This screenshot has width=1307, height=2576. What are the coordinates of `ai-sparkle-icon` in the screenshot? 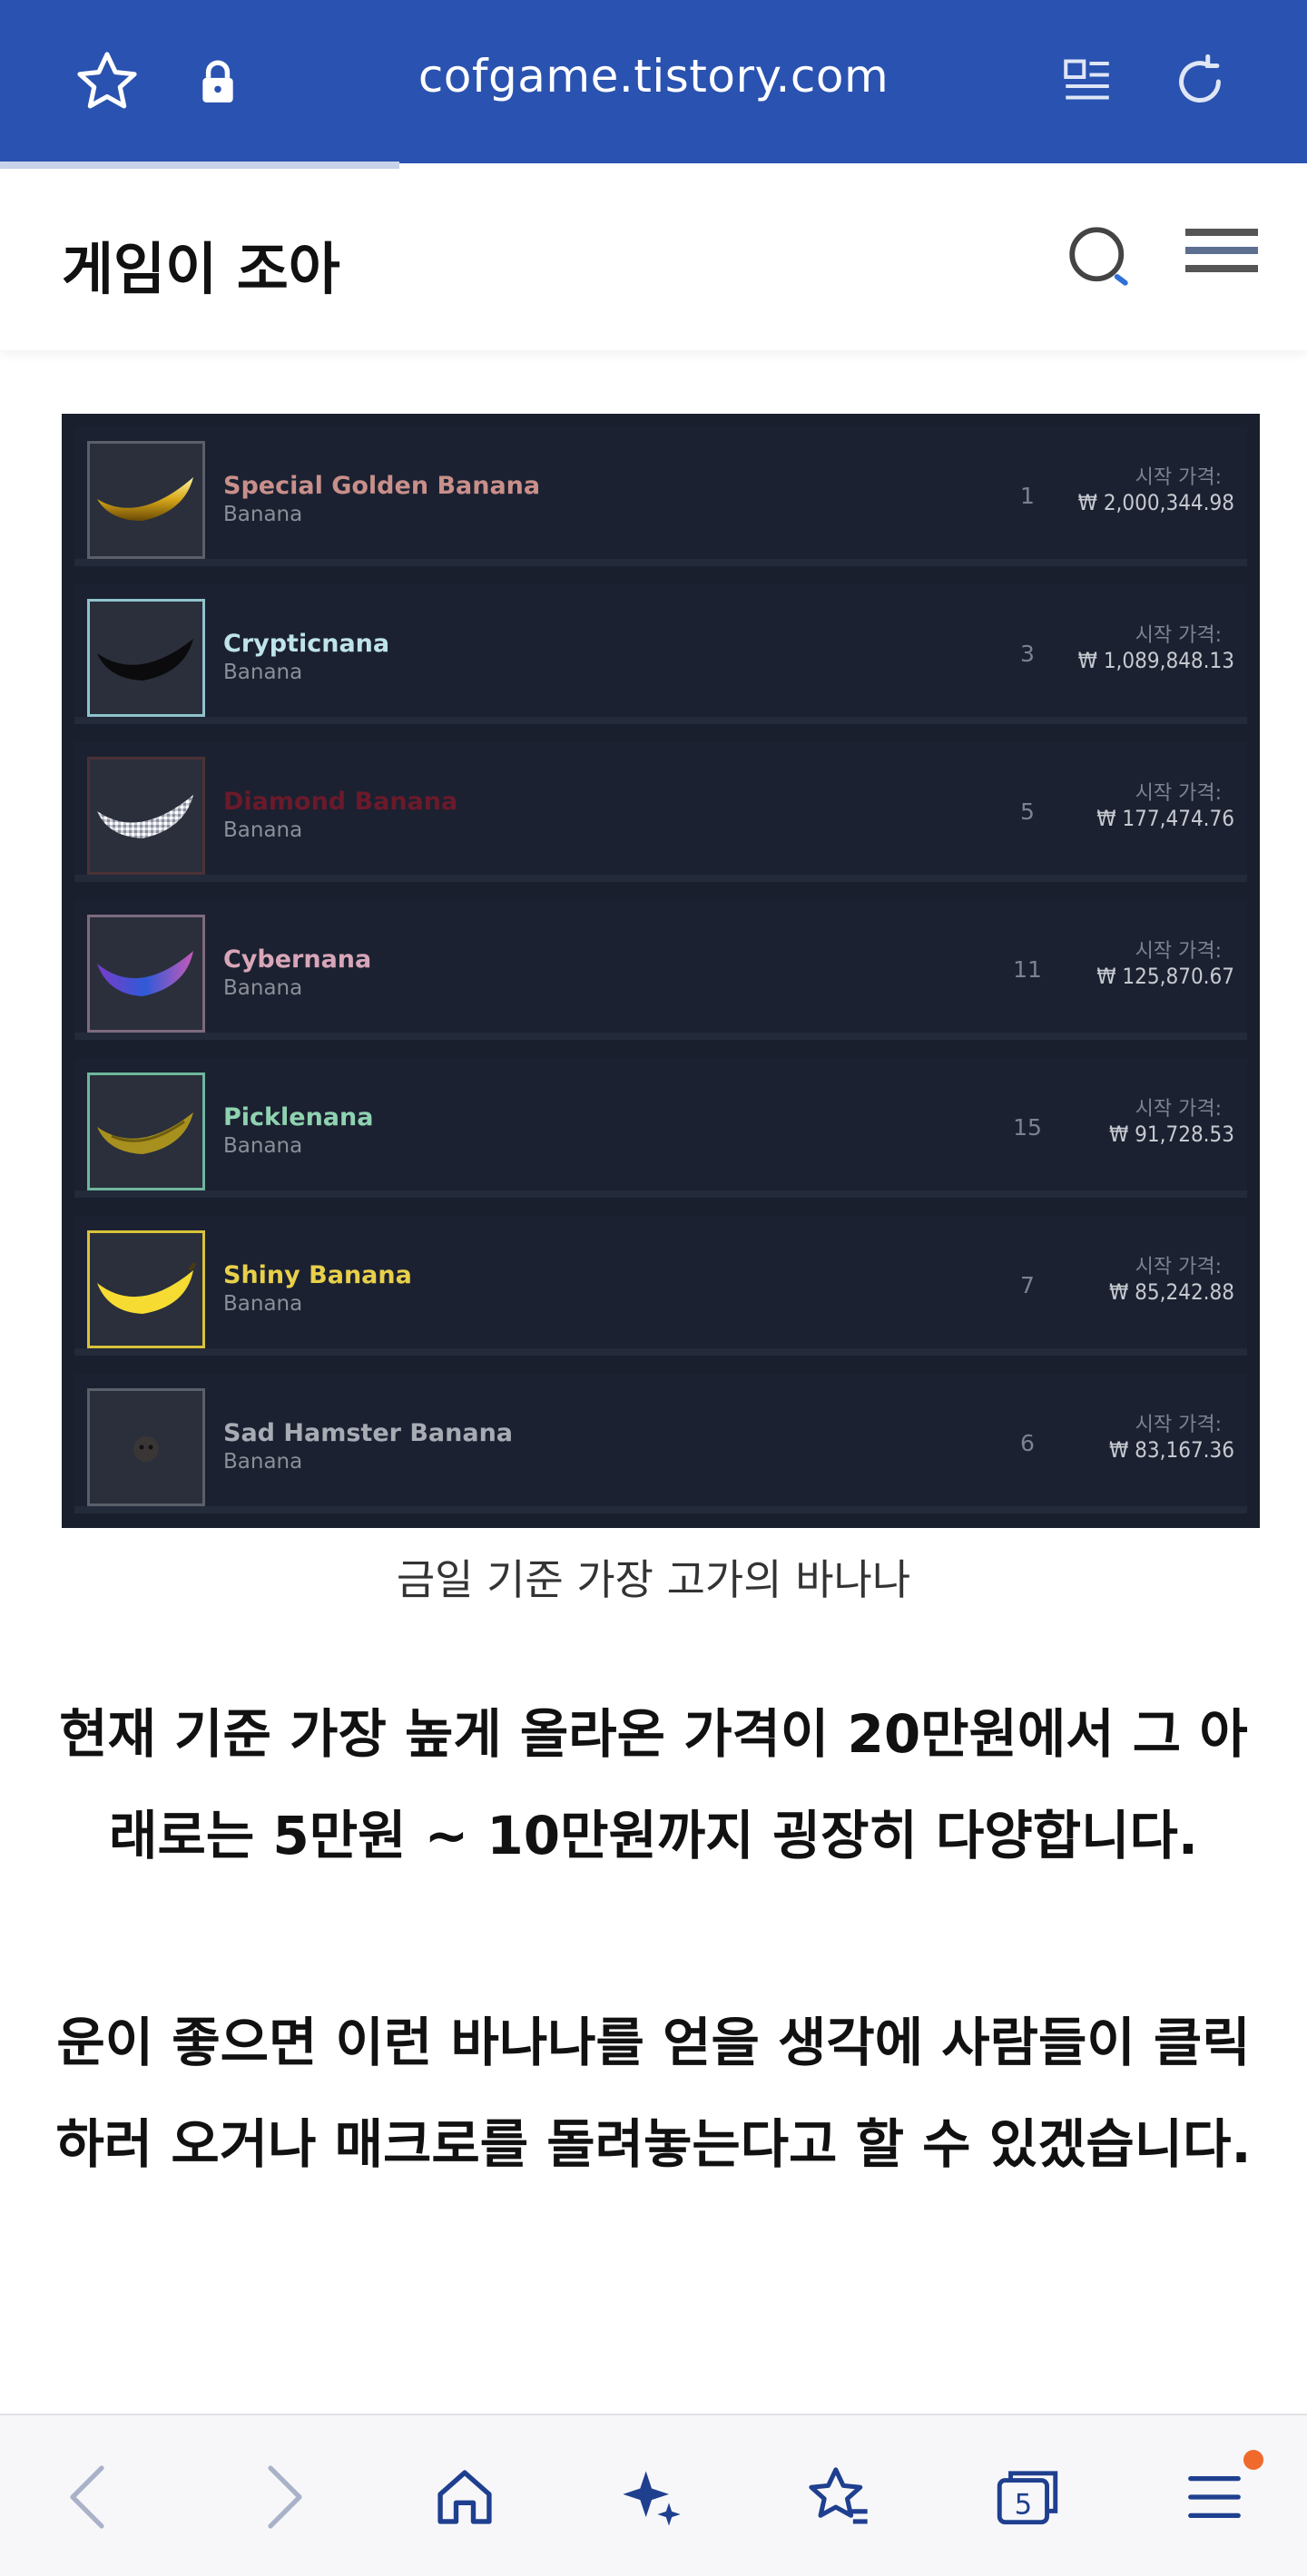 It's located at (651, 2497).